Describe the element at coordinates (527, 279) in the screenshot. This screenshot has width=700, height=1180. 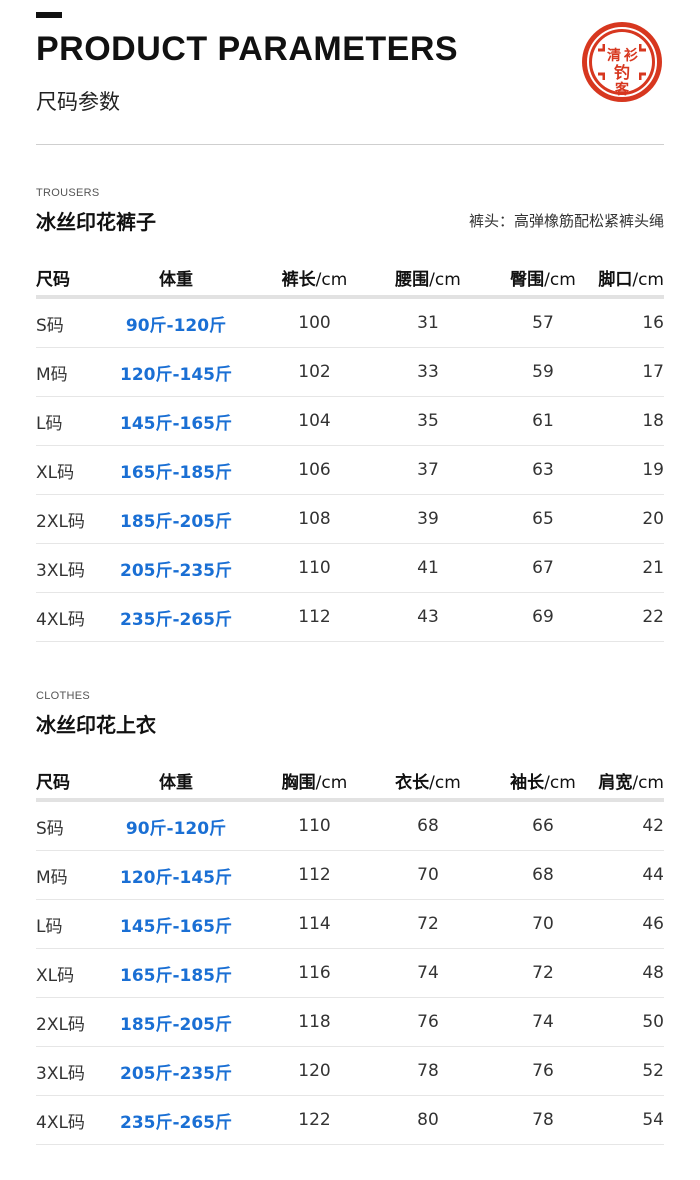
I see `column-header-label: 臀围` at that location.